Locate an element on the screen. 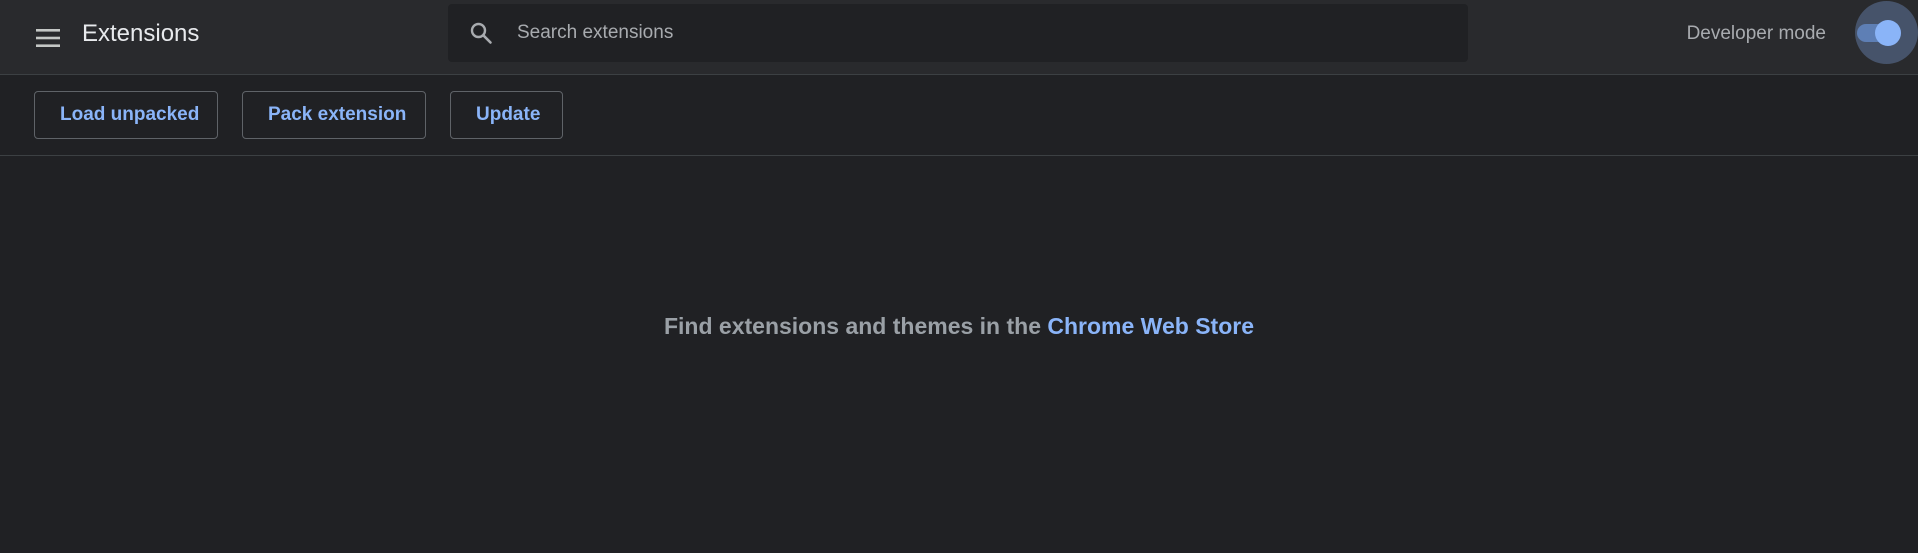  search-bar is located at coordinates (958, 33).